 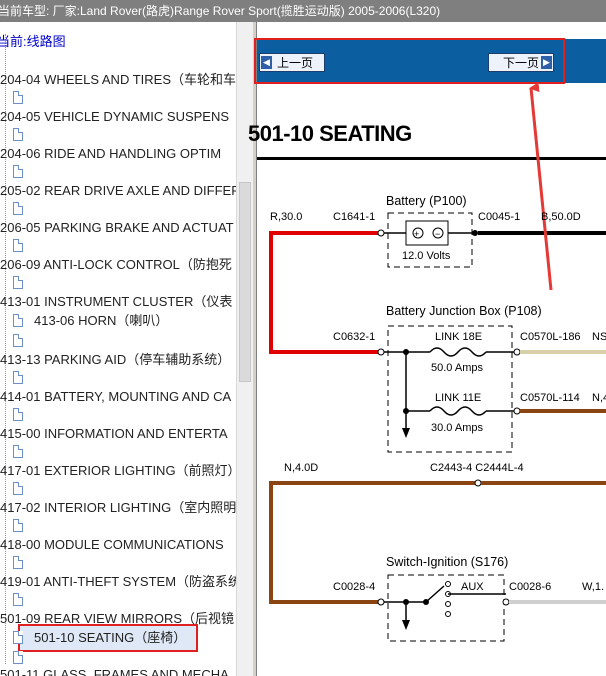 I want to click on connector-label: C0028-4, so click(x=354, y=587).